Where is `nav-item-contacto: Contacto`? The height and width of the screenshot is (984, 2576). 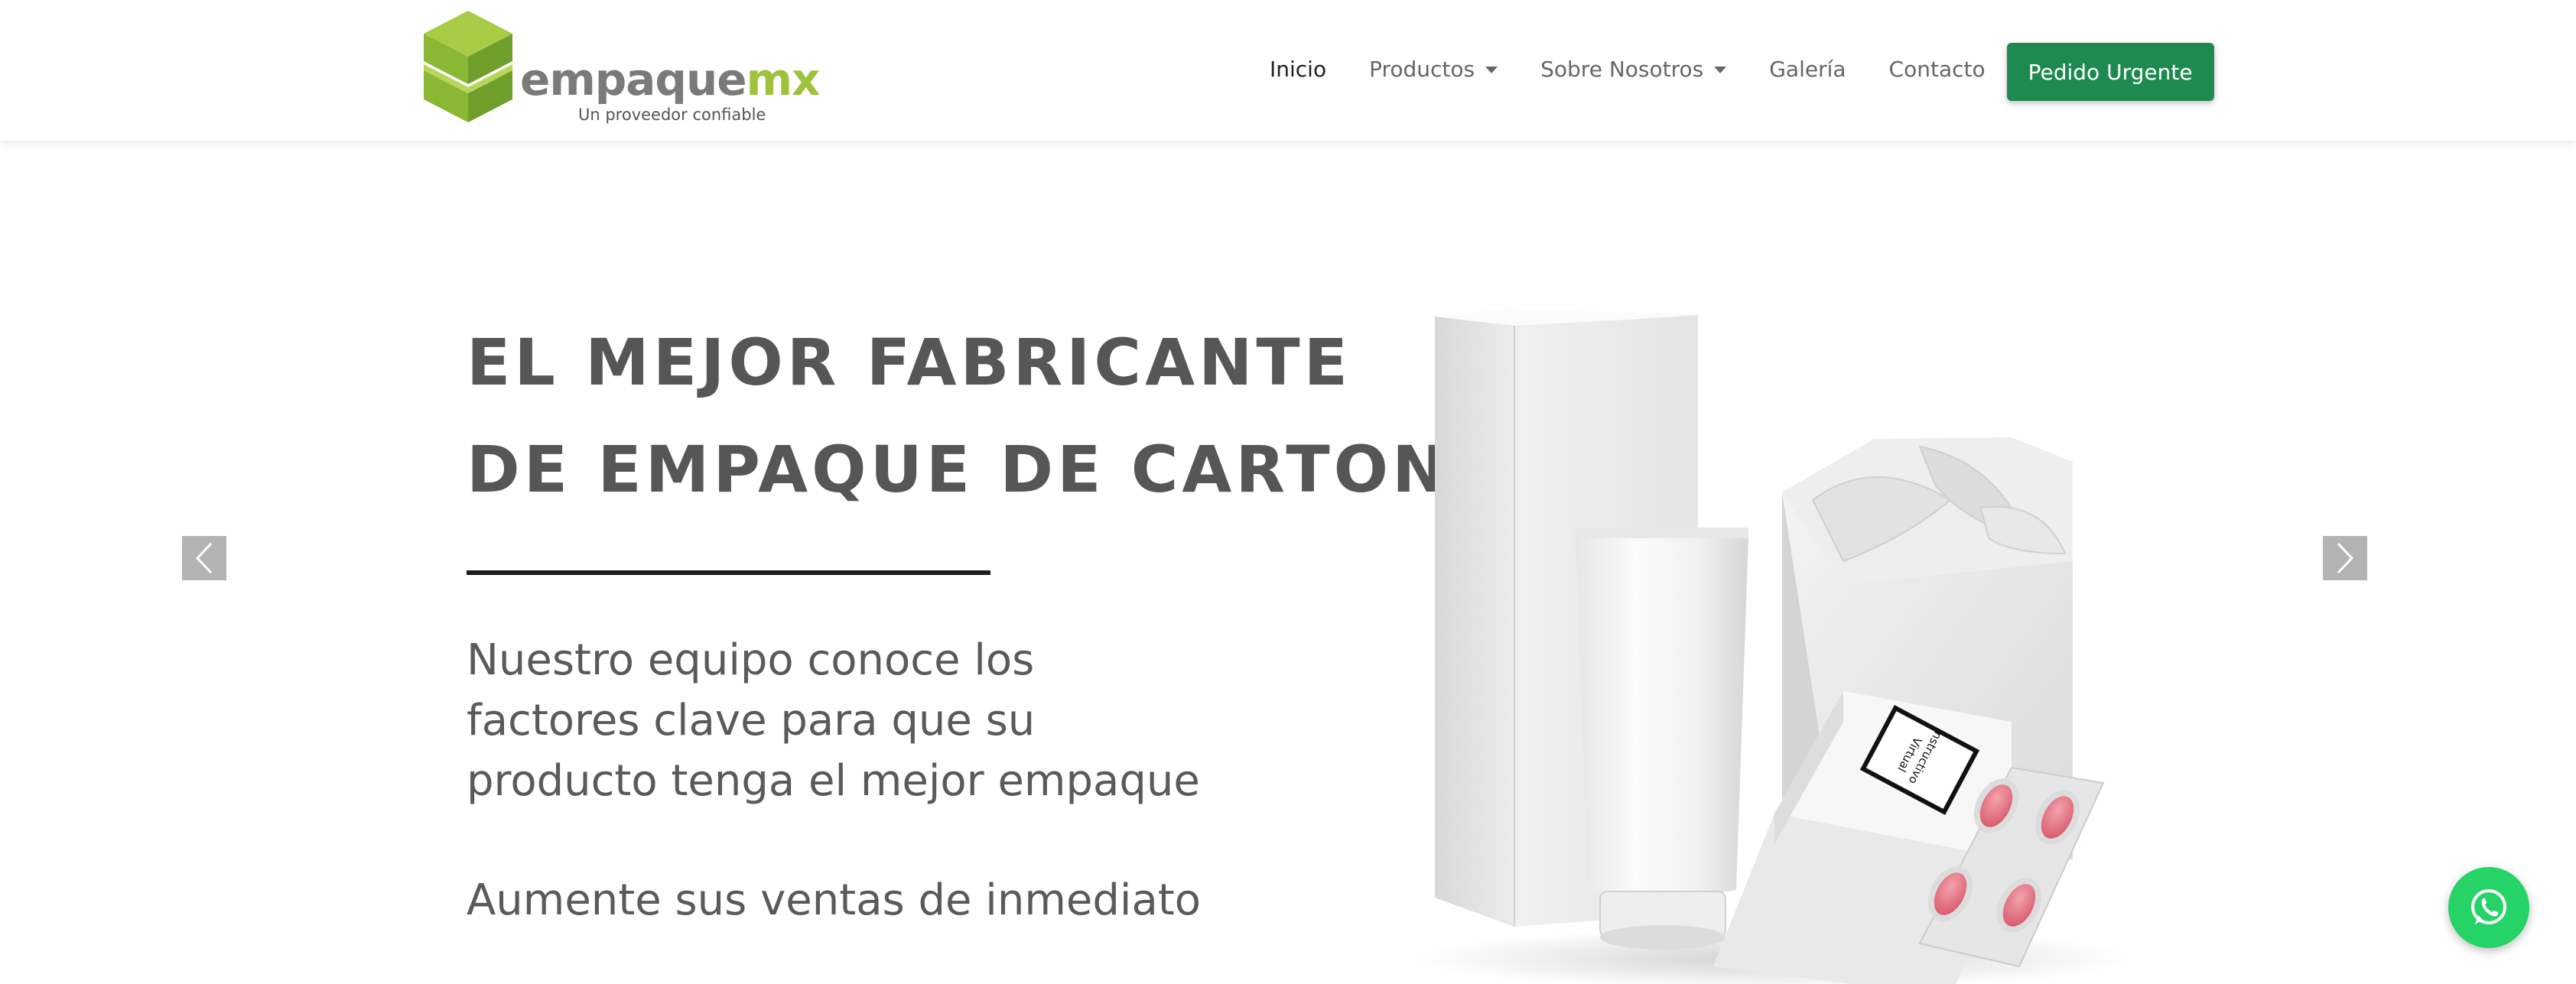 nav-item-contacto: Contacto is located at coordinates (1937, 69).